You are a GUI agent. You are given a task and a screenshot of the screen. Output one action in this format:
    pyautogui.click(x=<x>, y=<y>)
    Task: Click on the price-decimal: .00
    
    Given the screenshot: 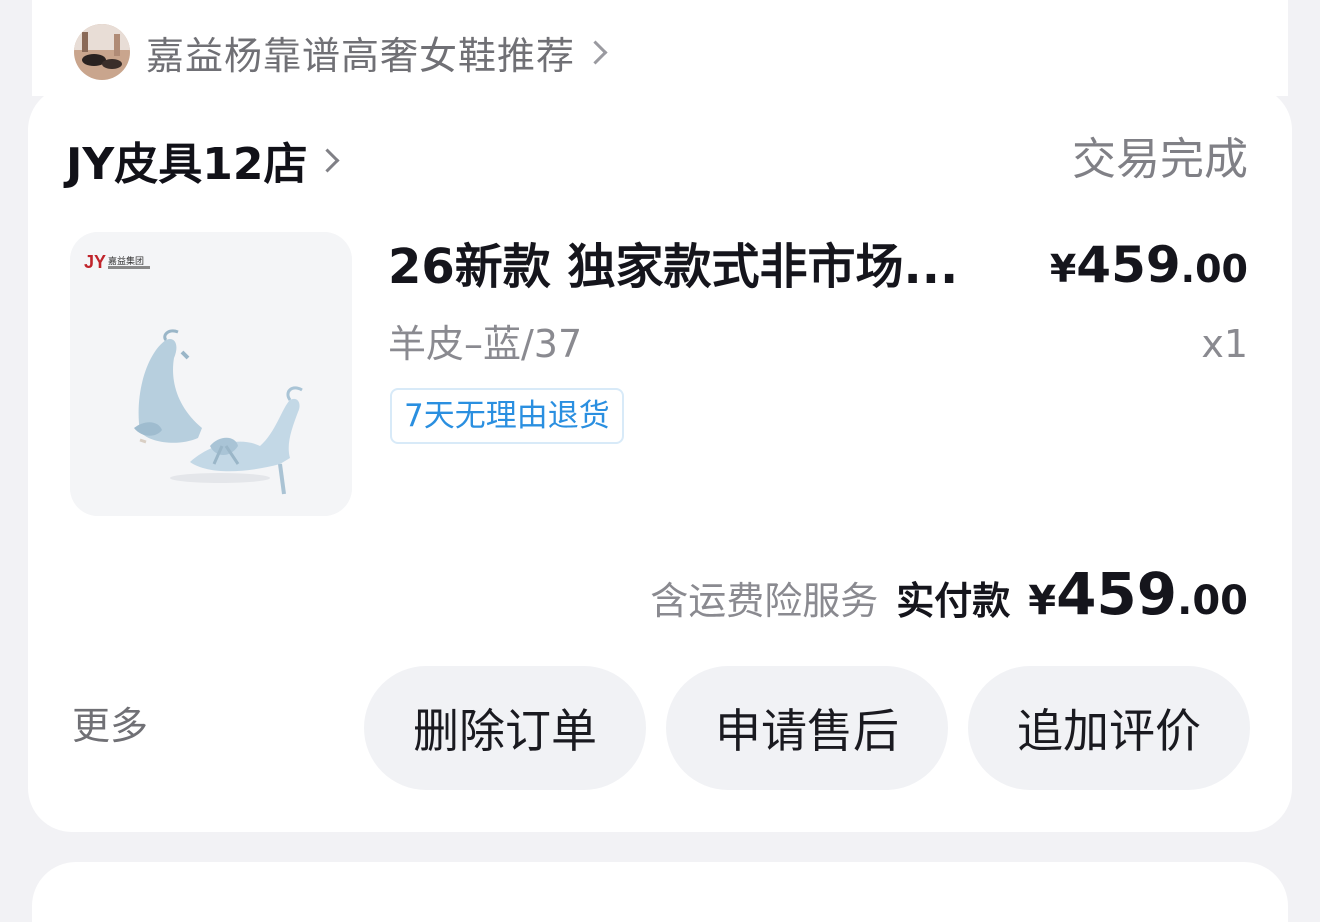 What is the action you would take?
    pyautogui.click(x=1214, y=269)
    